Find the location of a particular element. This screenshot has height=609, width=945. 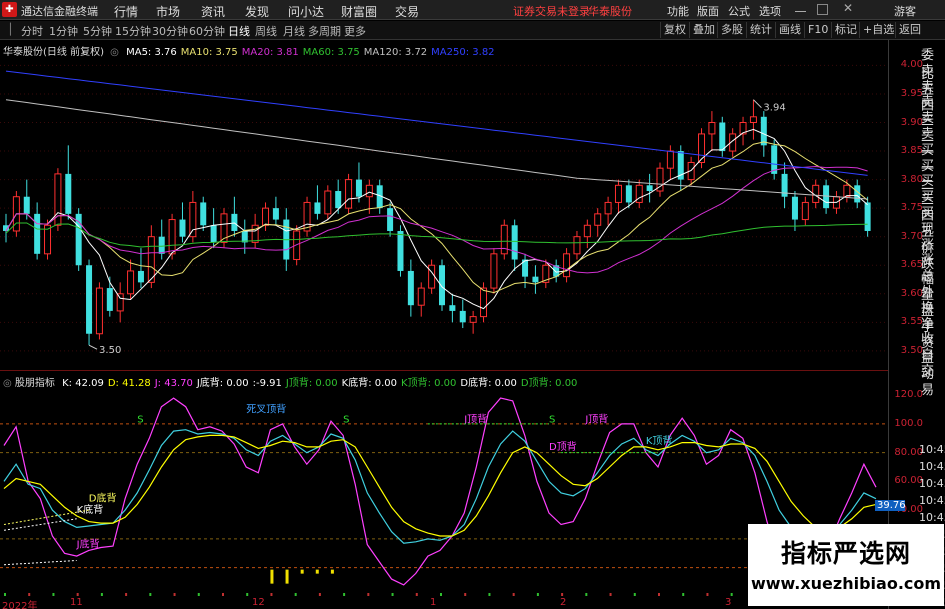

menu-functions: 功能 is located at coordinates (678, 11).